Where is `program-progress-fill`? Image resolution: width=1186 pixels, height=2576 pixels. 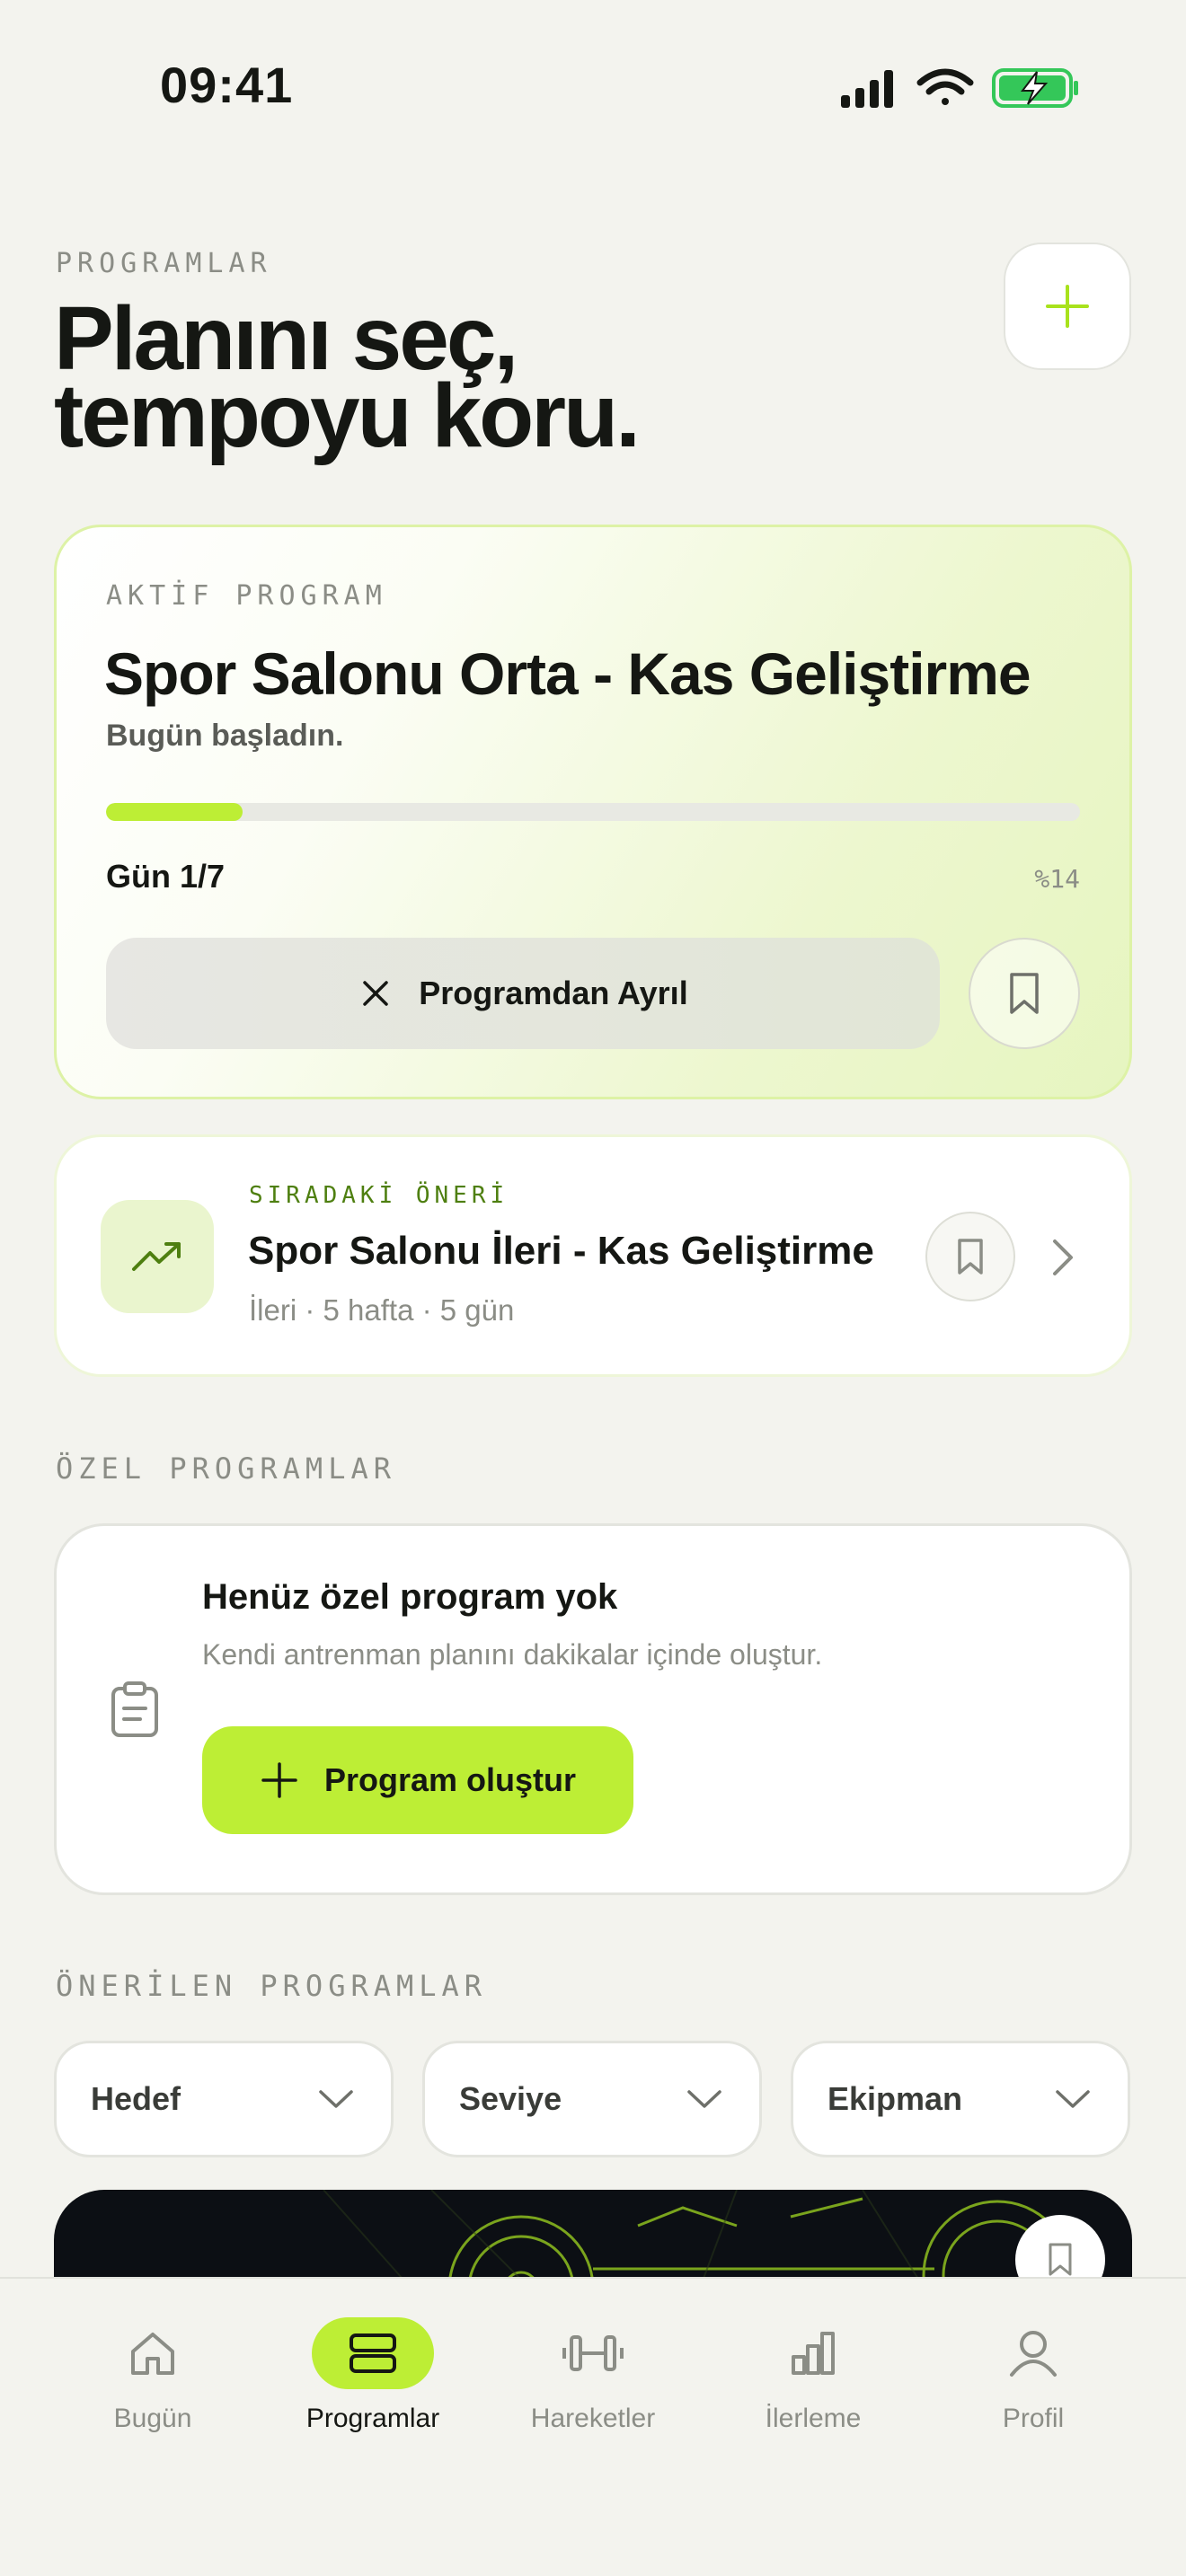
program-progress-fill is located at coordinates (174, 812).